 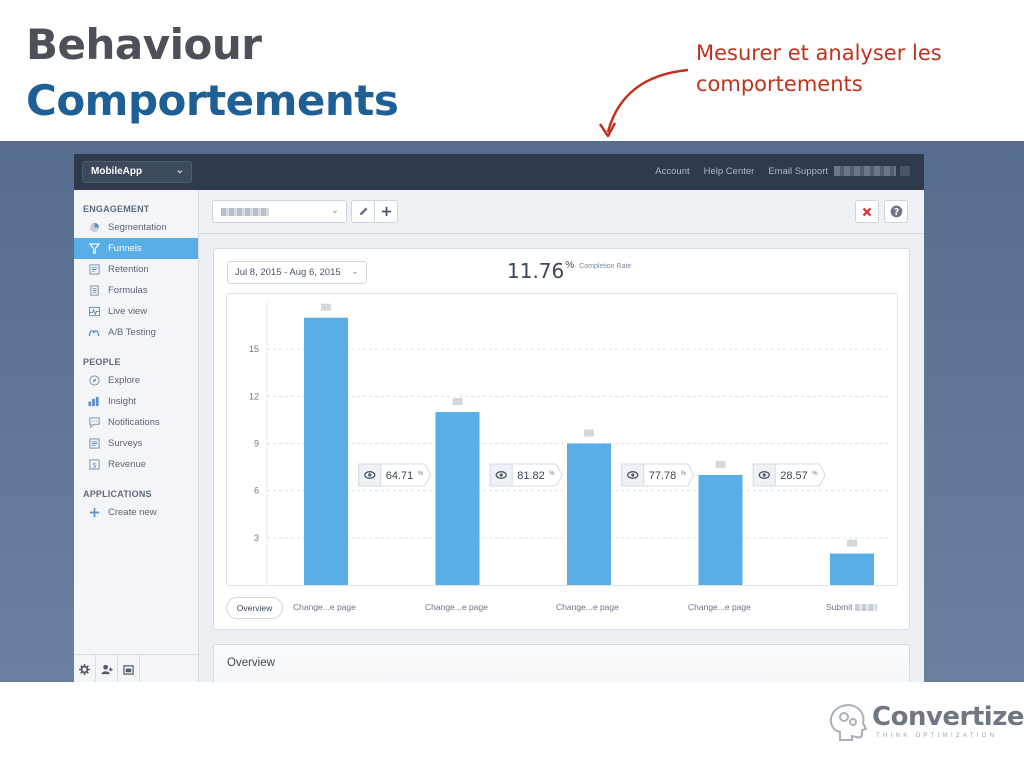 I want to click on account-link: Account, so click(x=672, y=171).